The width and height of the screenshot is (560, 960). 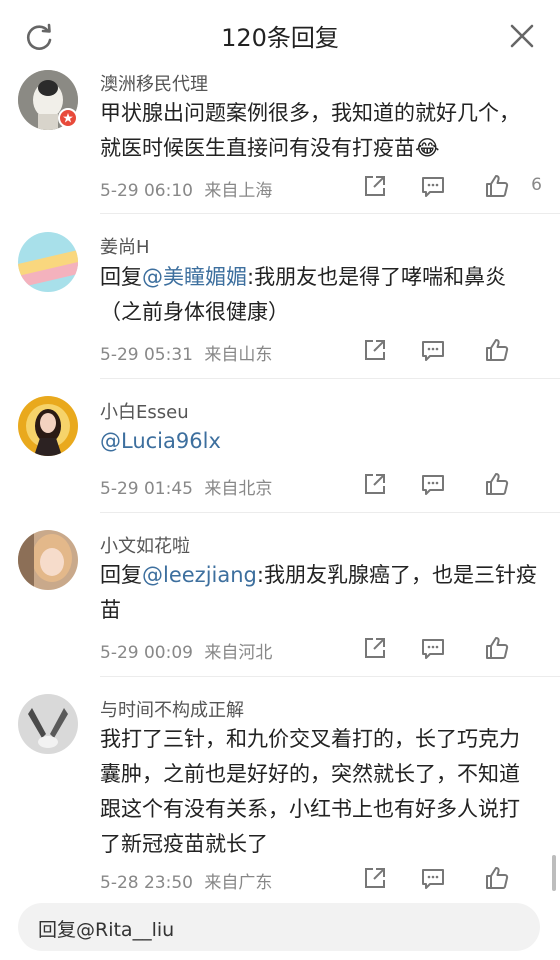 I want to click on comment-meta: 5-29 05:31 来自山东, so click(x=186, y=352).